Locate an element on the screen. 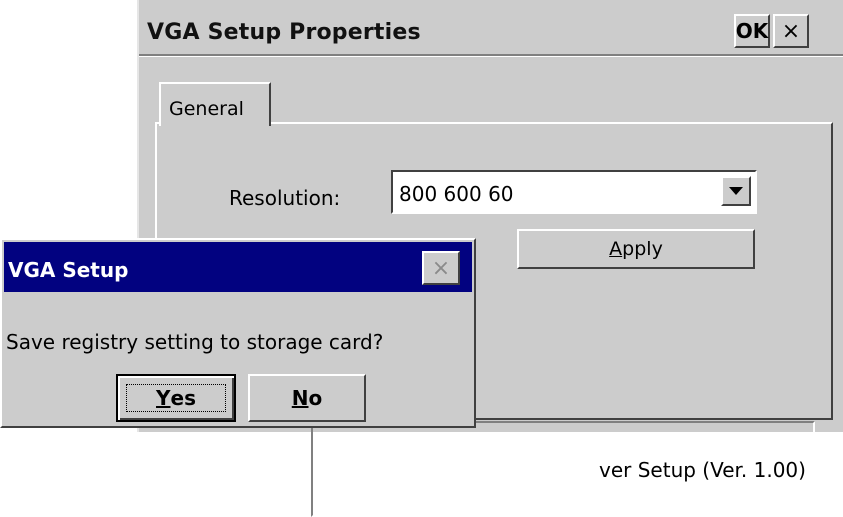 The height and width of the screenshot is (517, 843). apply-button: Apply is located at coordinates (636, 249).